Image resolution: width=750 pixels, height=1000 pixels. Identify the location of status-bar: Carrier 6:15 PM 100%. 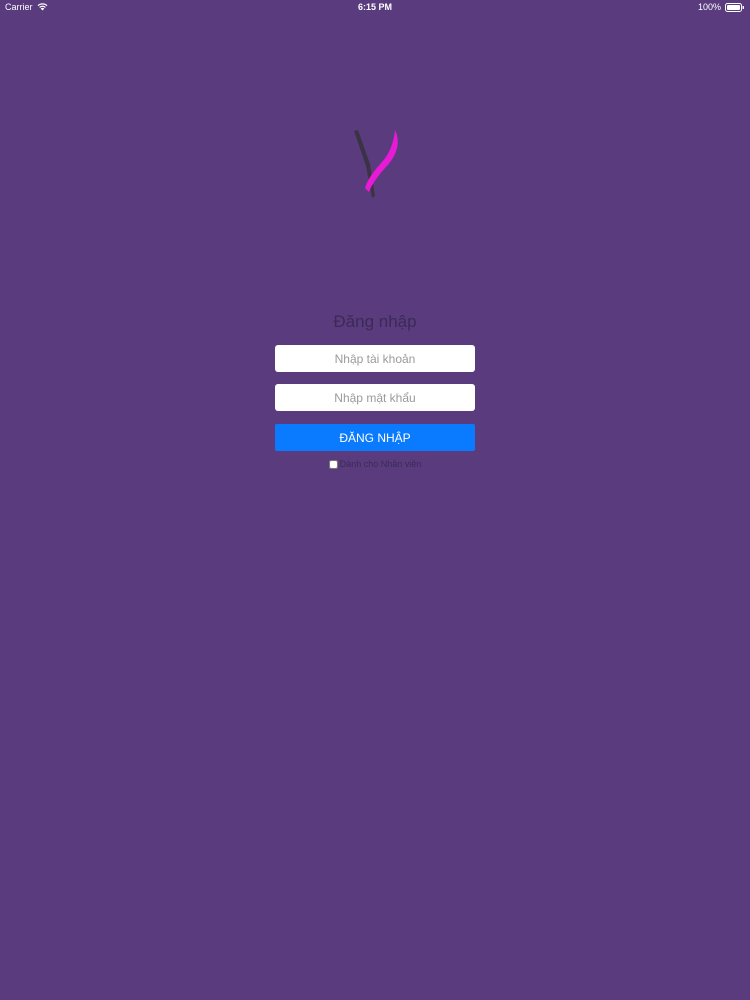
(375, 8).